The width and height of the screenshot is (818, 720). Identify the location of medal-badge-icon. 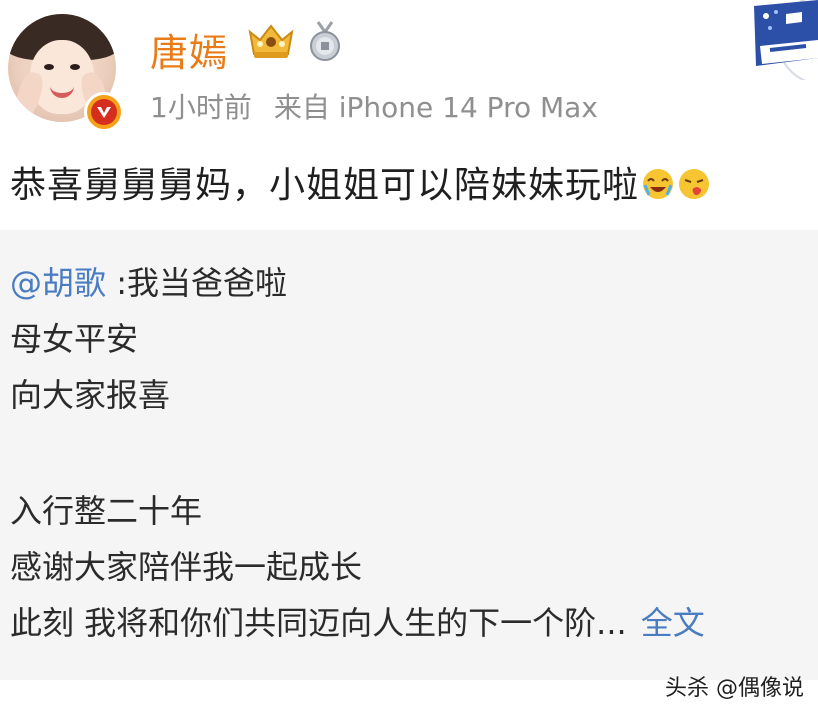
(325, 41).